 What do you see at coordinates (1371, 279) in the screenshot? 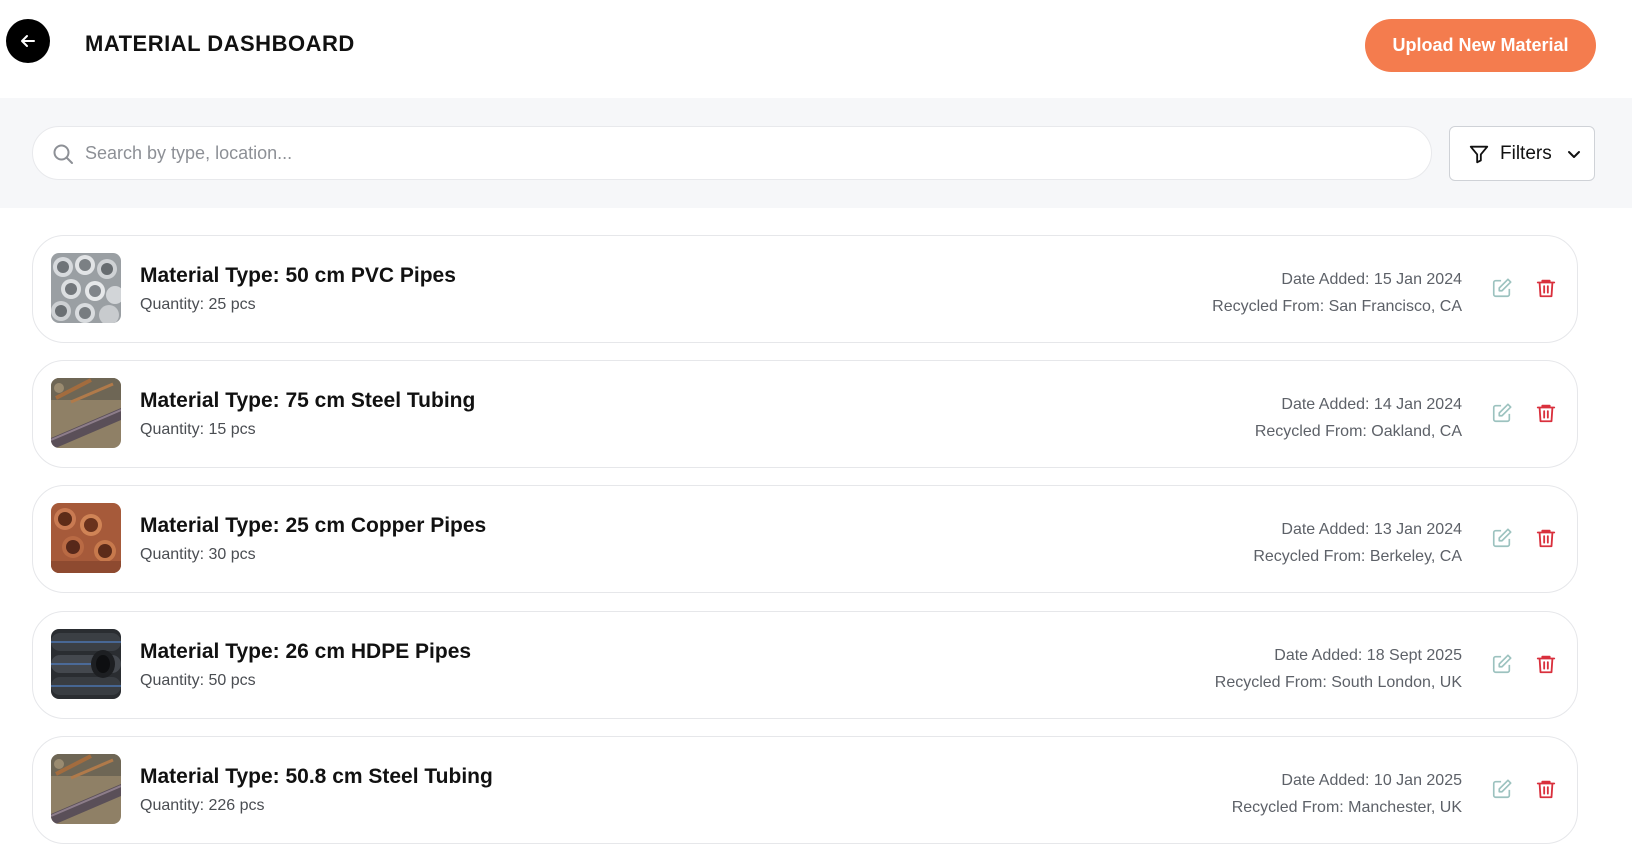
I see `date-added: Date Added: 15 Jan 2024` at bounding box center [1371, 279].